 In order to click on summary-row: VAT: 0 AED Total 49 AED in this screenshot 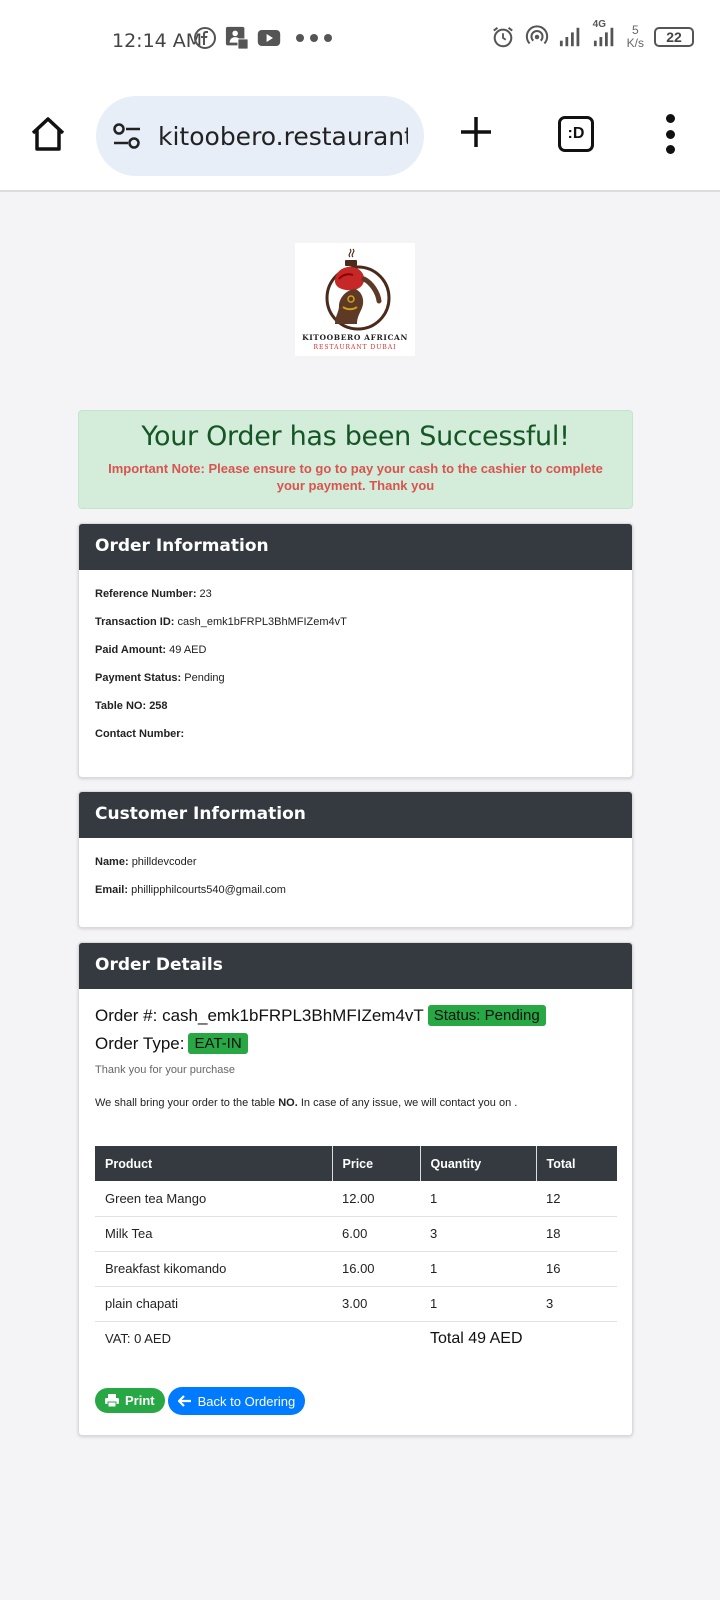, I will do `click(356, 1338)`.